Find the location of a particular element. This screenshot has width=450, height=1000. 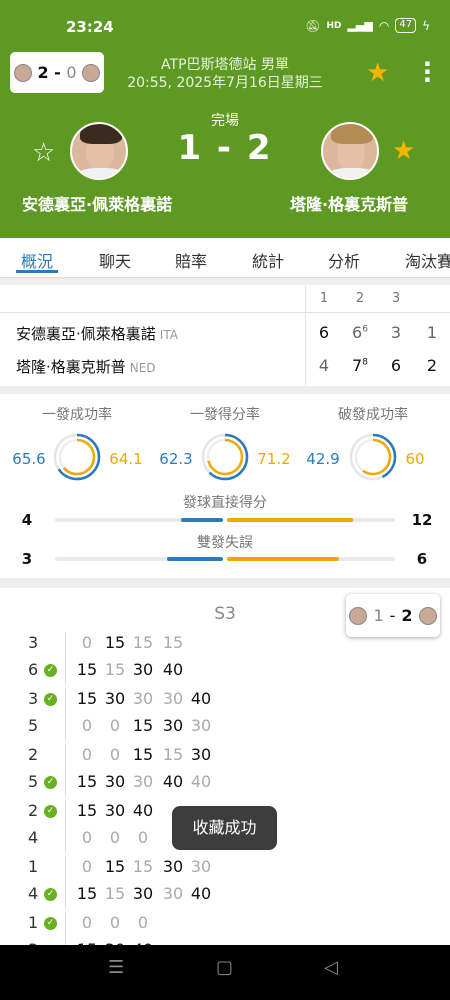

set-col-3: 3 is located at coordinates (396, 298).